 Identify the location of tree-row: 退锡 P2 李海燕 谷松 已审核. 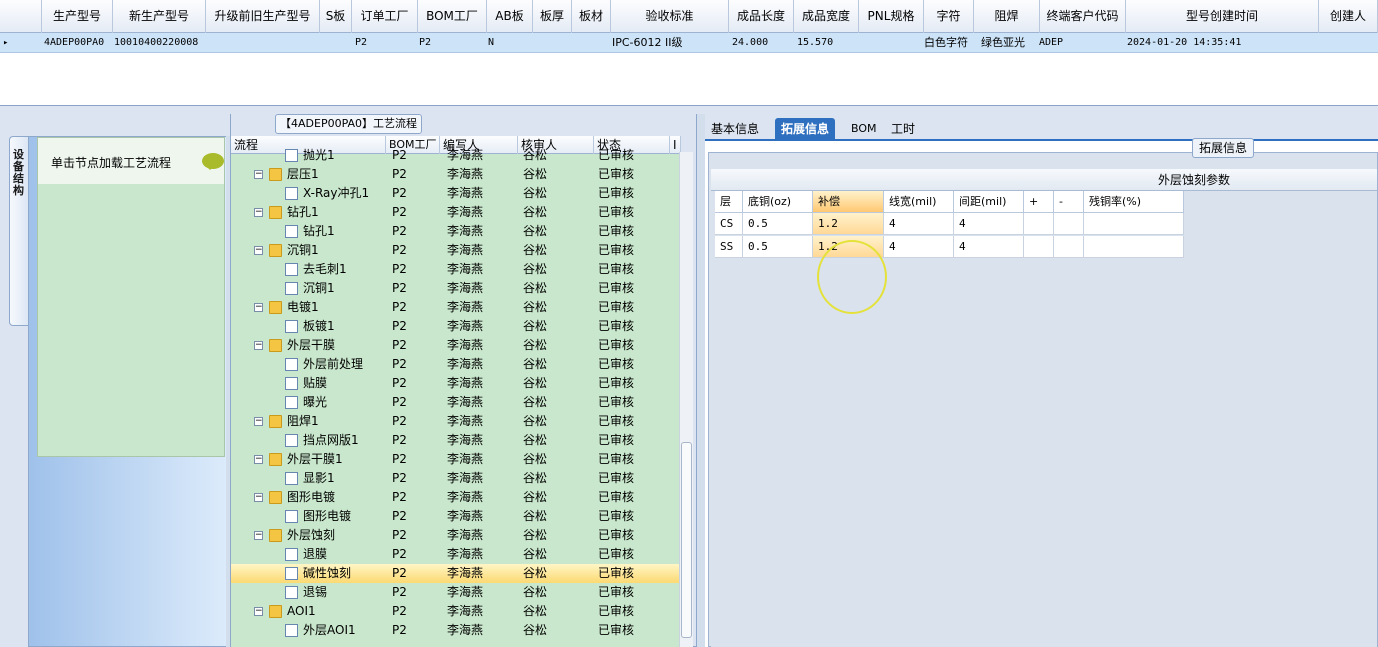
(456, 592).